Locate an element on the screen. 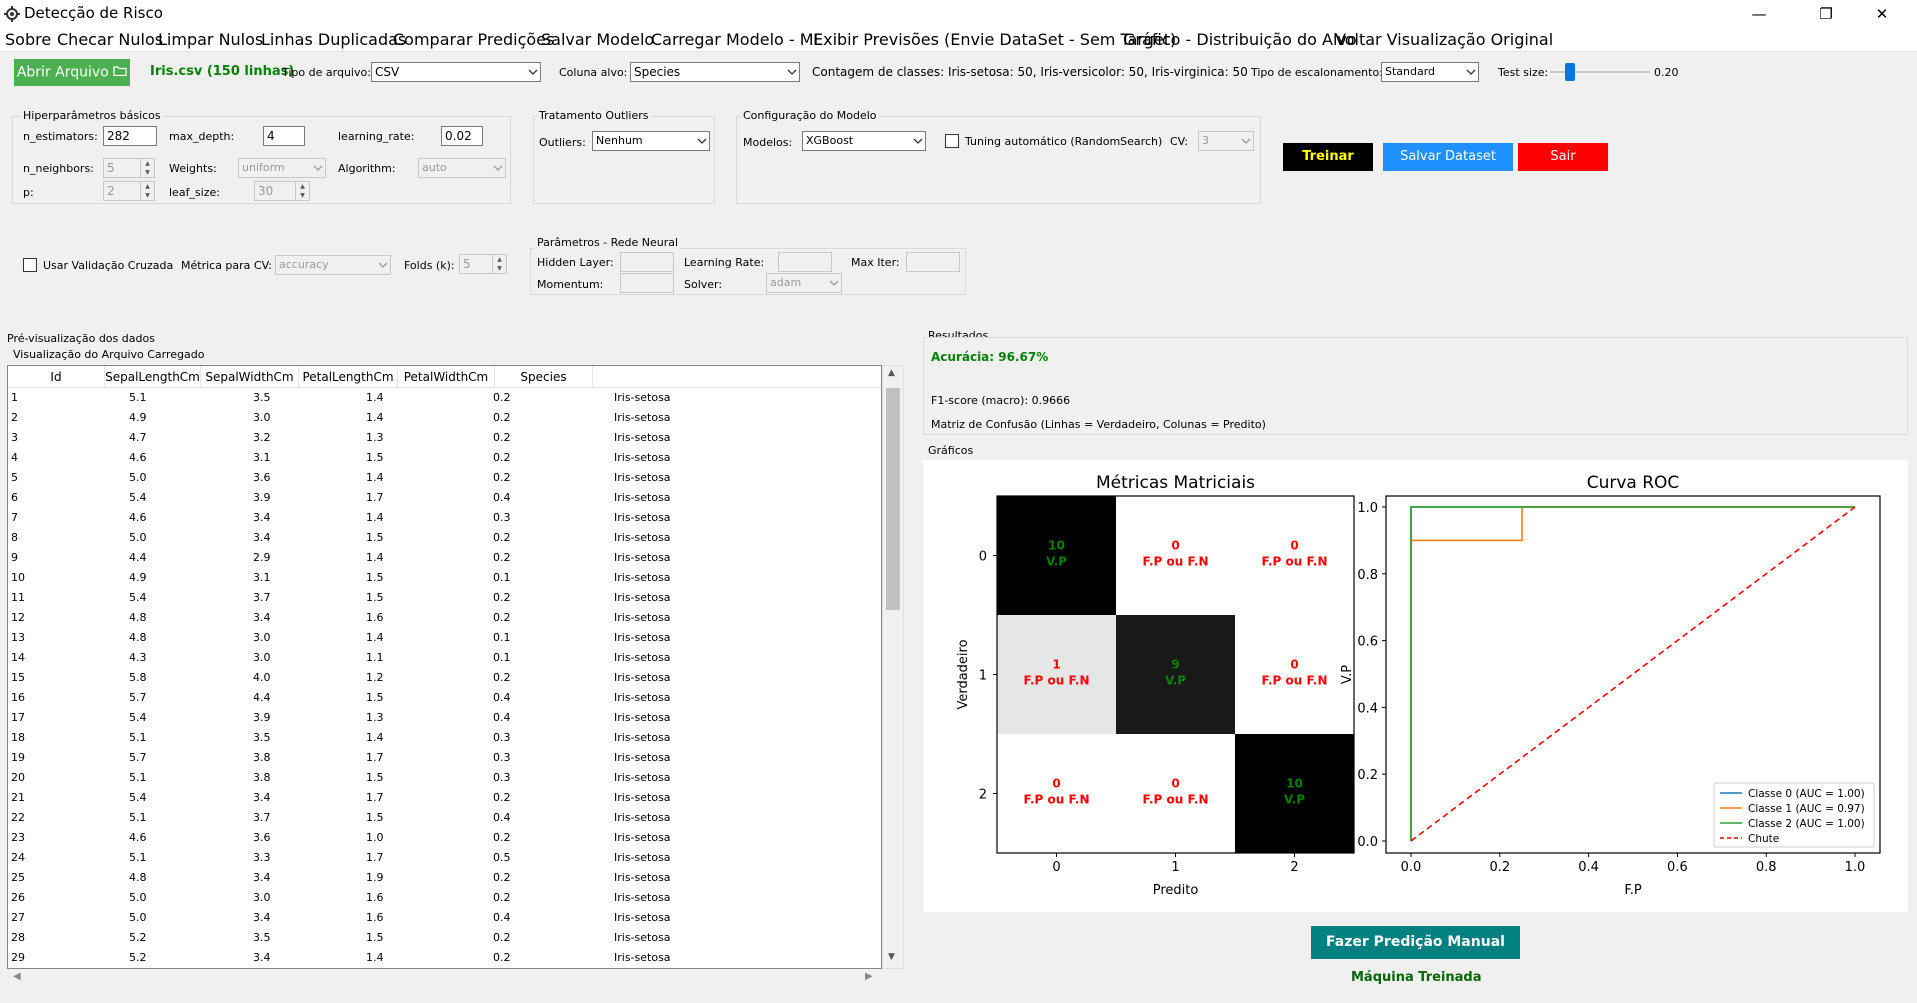  table-row: 11 5.4 3.7 1.5 0.2 Iris-setosa is located at coordinates (443, 598).